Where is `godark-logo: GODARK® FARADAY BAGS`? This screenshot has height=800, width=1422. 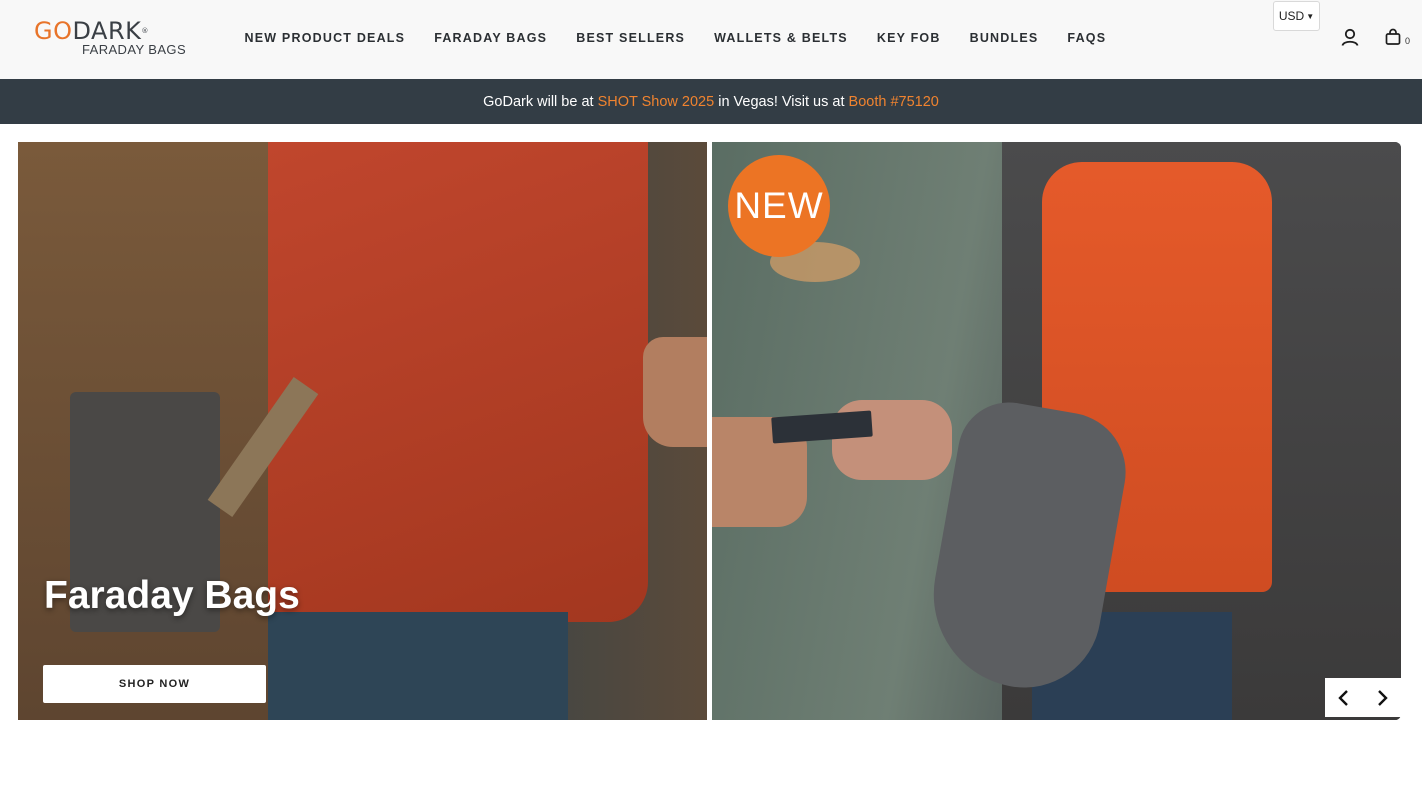 godark-logo: GODARK® FARADAY BAGS is located at coordinates (110, 39).